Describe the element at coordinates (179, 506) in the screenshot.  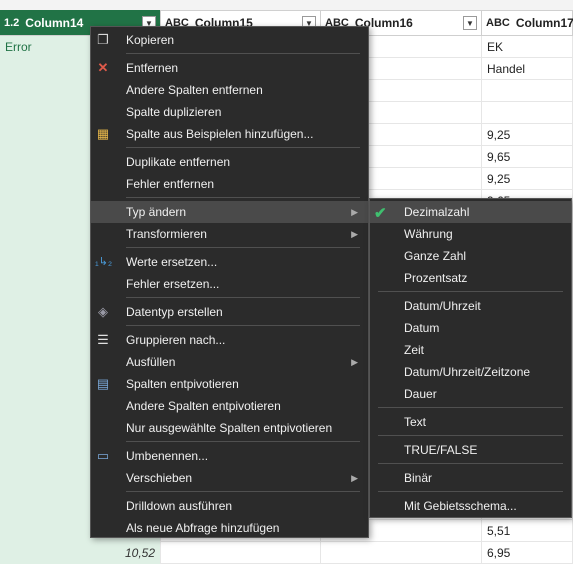
I see `menu-item-label: Drilldown ausführen` at that location.